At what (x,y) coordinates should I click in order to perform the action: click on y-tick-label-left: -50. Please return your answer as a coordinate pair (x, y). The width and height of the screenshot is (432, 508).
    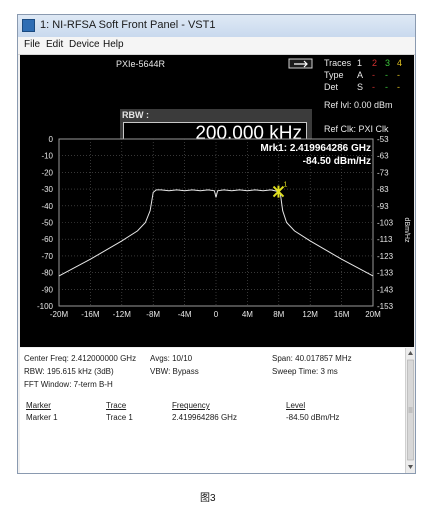
    Looking at the image, I should click on (47, 223).